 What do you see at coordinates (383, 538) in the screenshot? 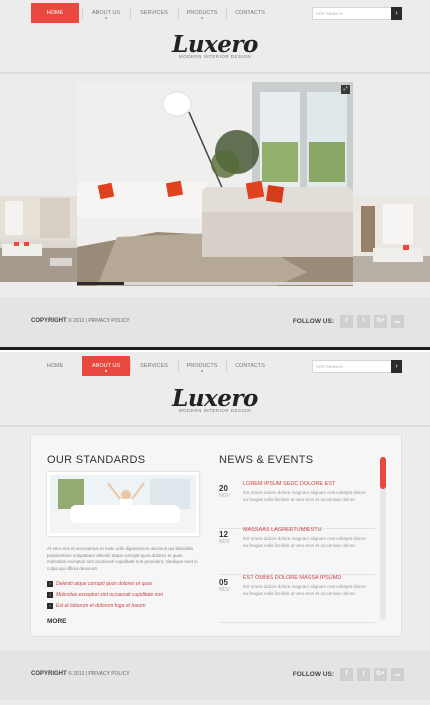
I see `news-scrollbar` at bounding box center [383, 538].